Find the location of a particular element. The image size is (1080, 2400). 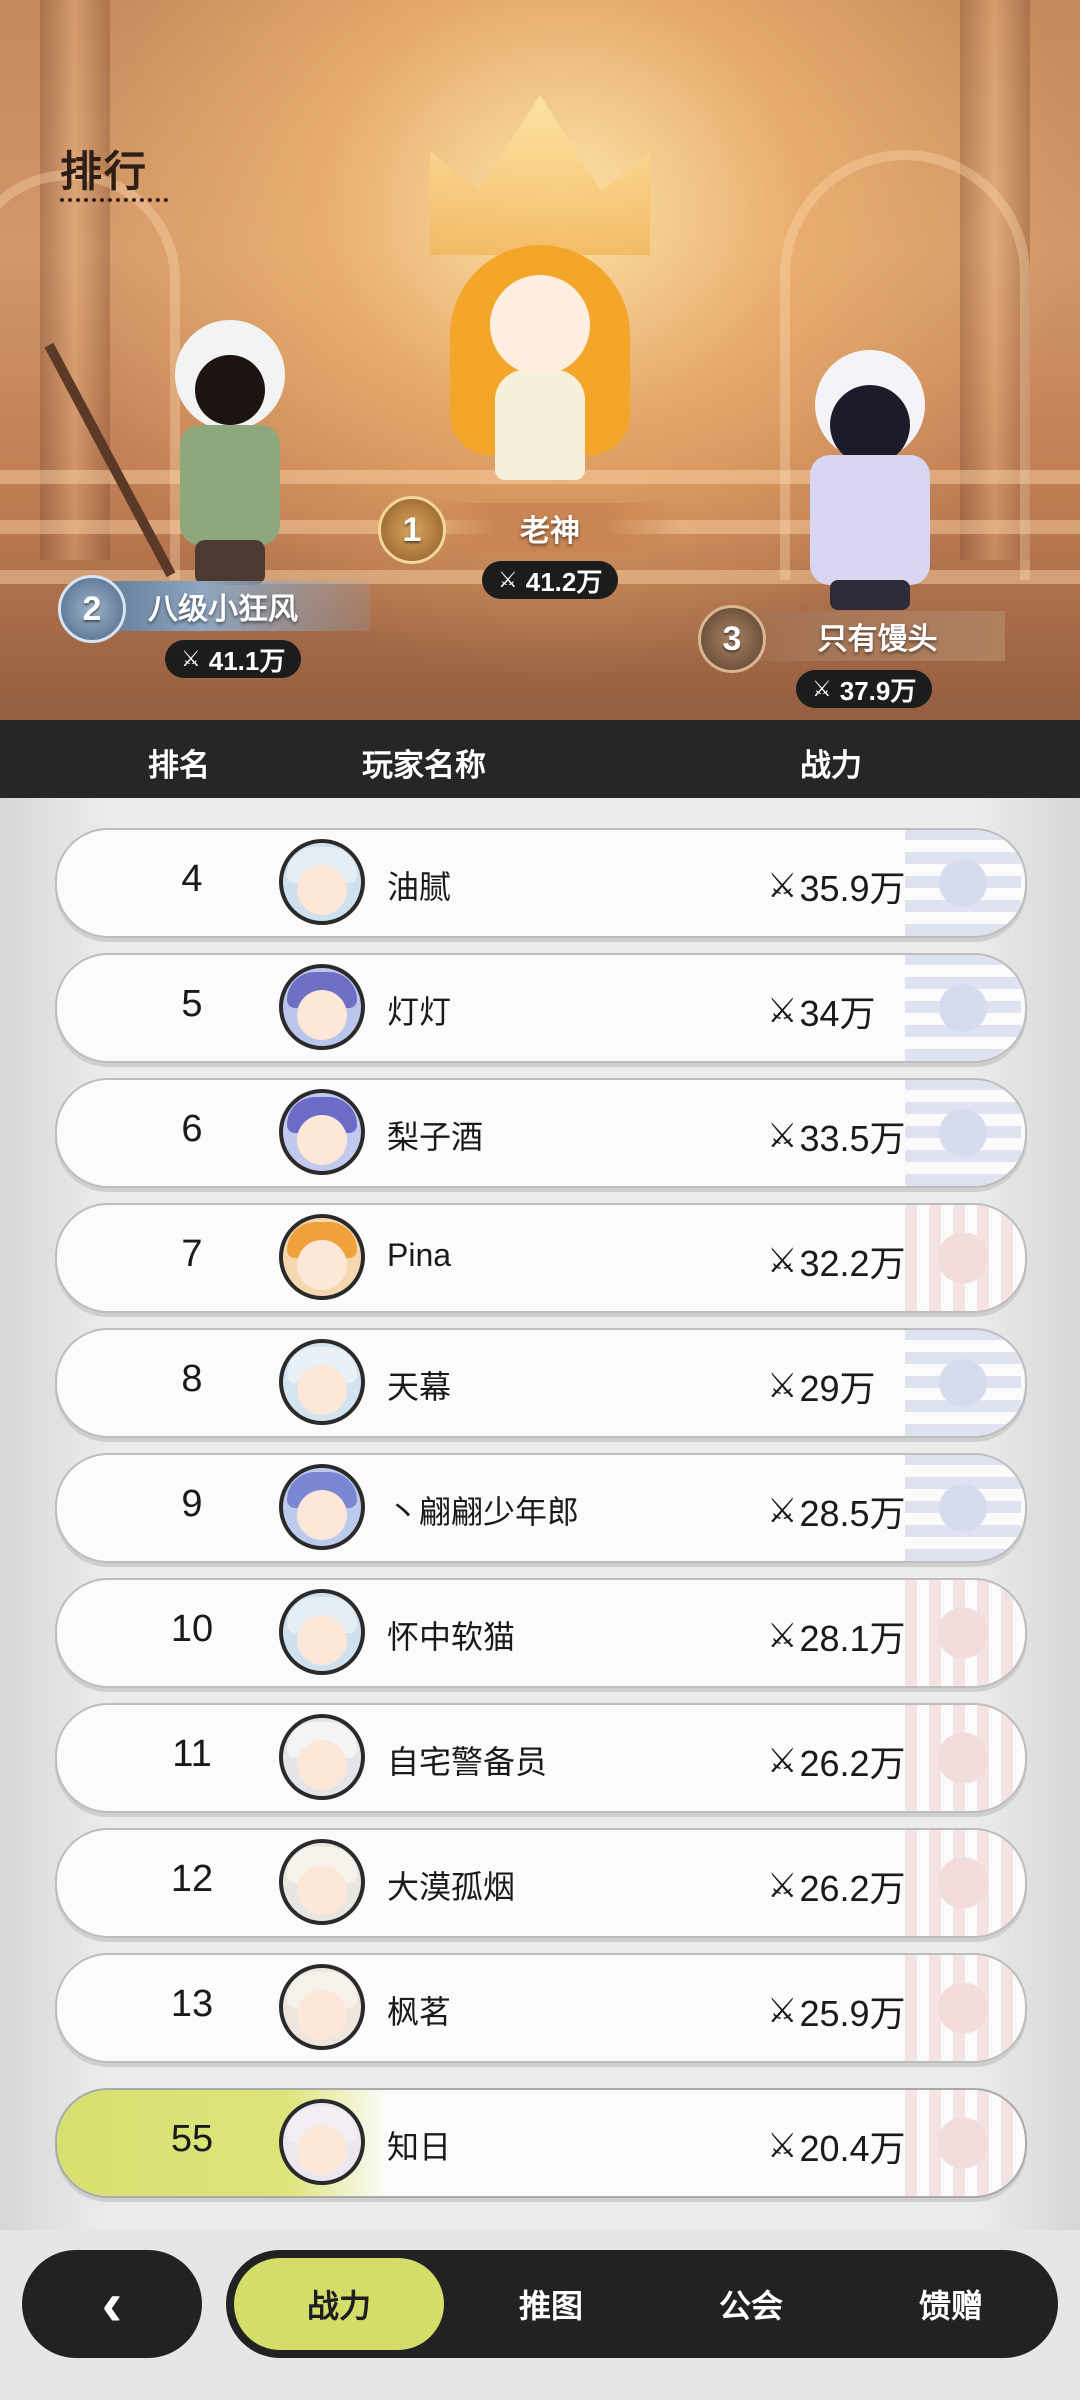

row-player-name: 油腻 is located at coordinates (419, 887).